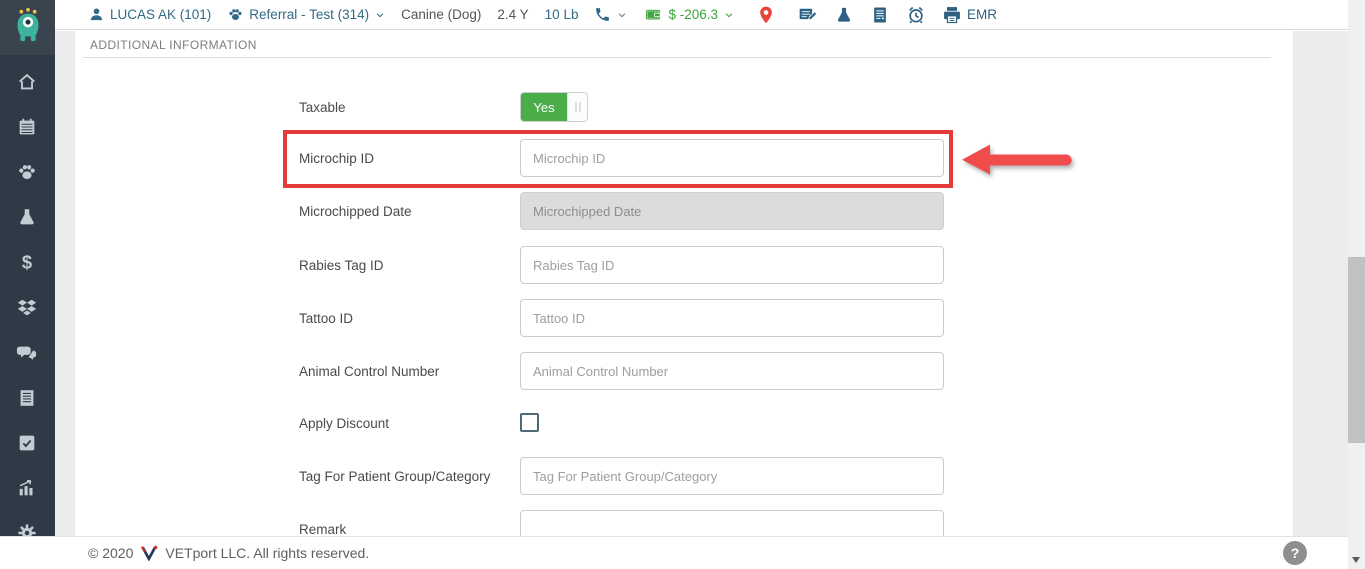  Describe the element at coordinates (732, 476) in the screenshot. I see `patient-tag-input` at that location.